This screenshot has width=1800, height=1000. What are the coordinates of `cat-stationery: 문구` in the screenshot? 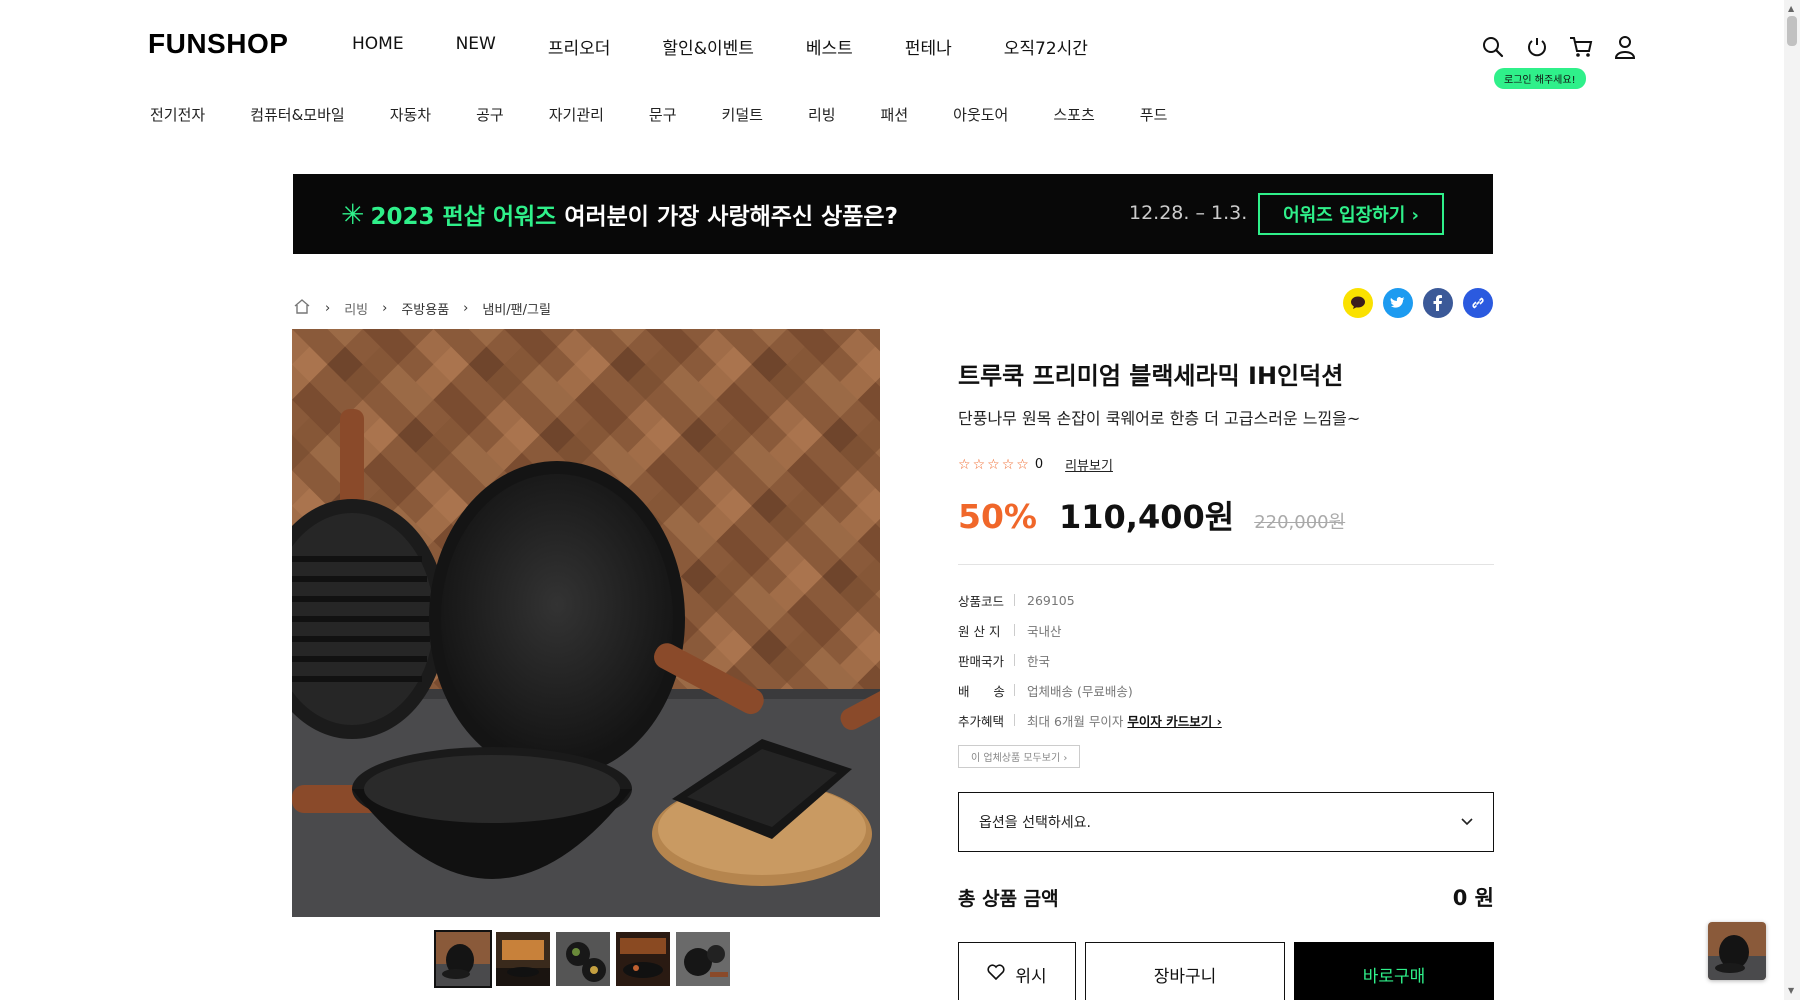 It's located at (663, 114).